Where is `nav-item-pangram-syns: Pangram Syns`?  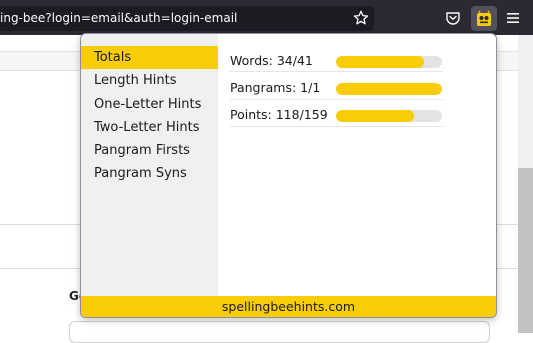
nav-item-pangram-syns: Pangram Syns is located at coordinates (149, 173).